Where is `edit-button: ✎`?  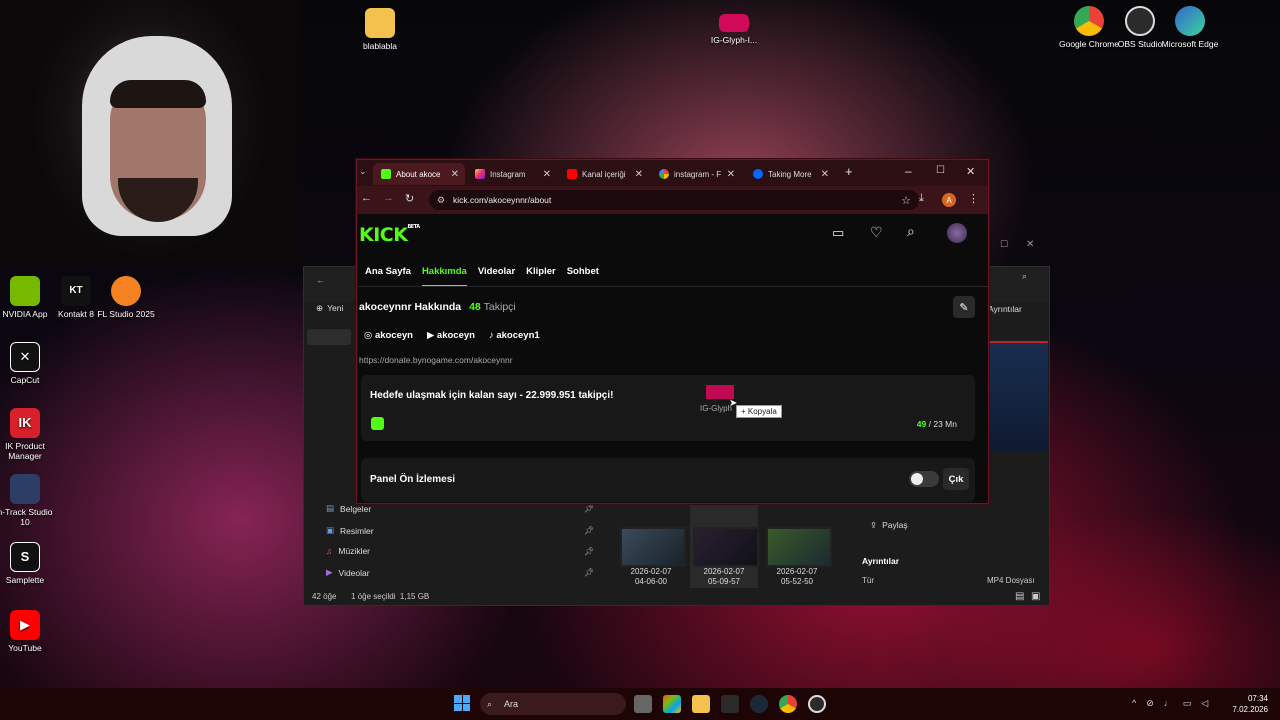
edit-button: ✎ is located at coordinates (964, 307).